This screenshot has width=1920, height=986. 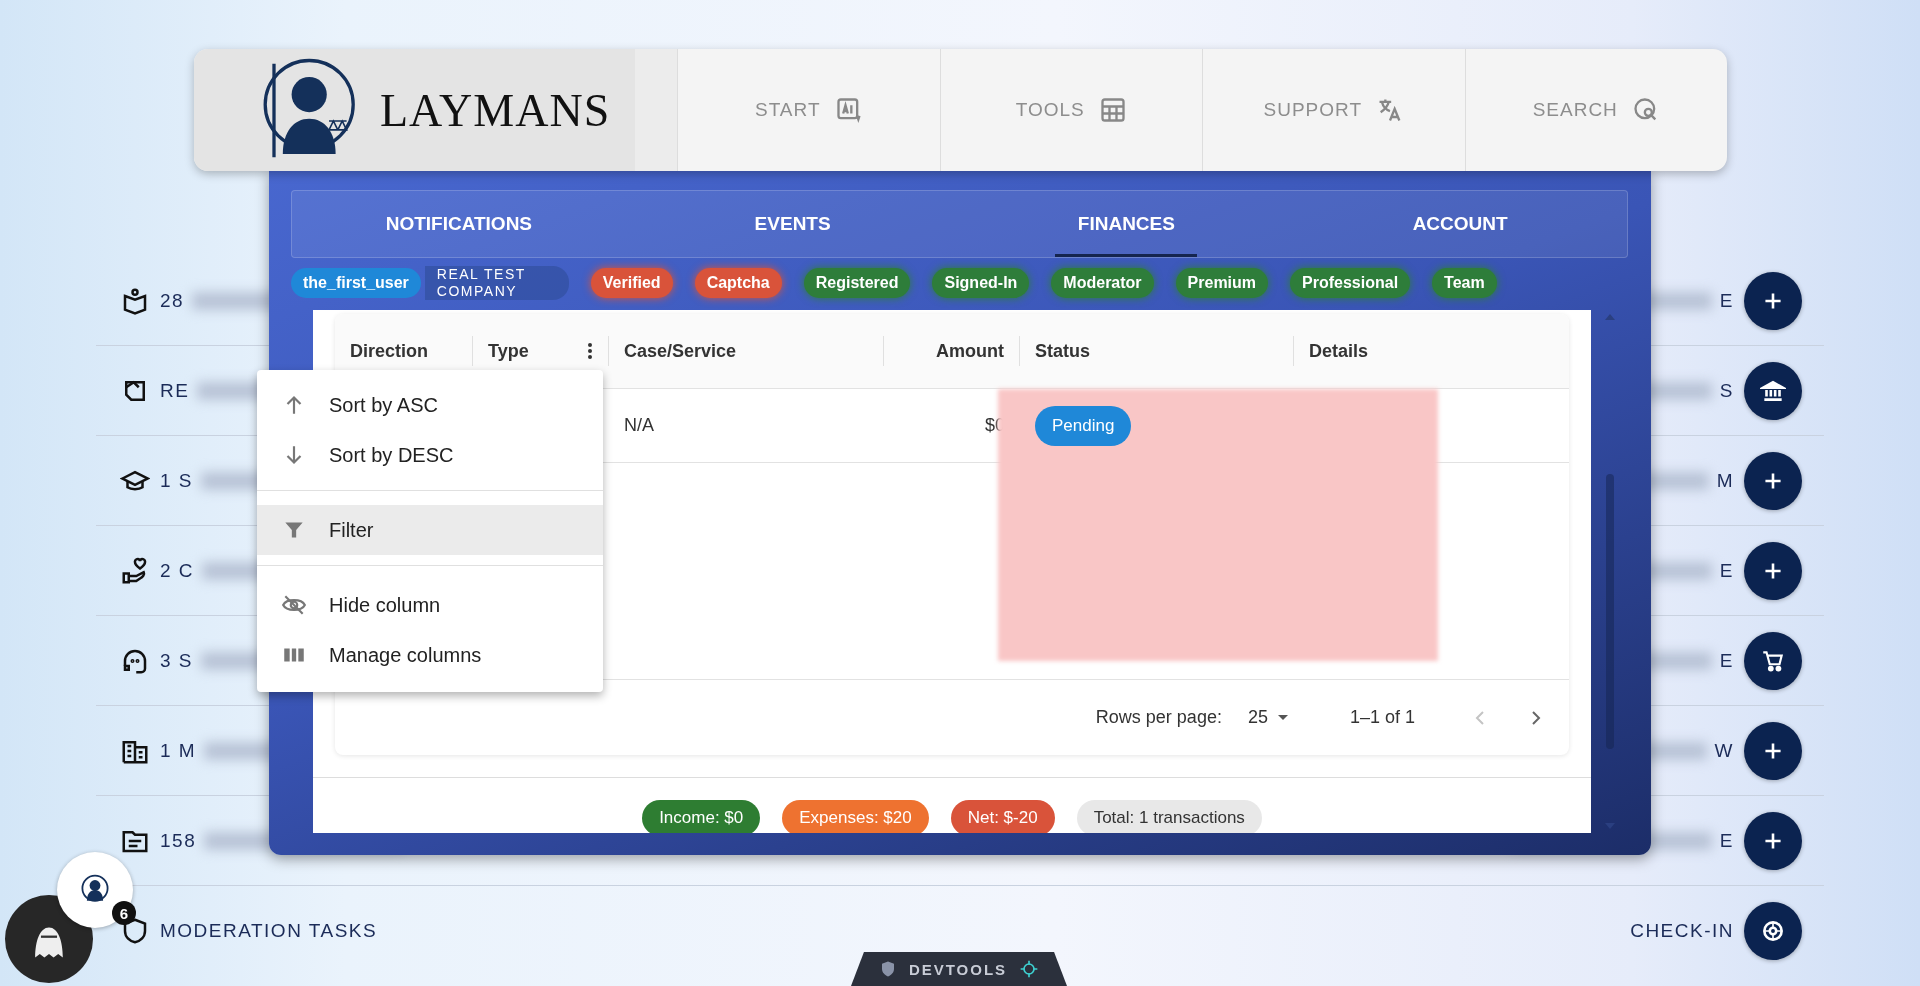 What do you see at coordinates (1282, 717) in the screenshot?
I see `caret-icon` at bounding box center [1282, 717].